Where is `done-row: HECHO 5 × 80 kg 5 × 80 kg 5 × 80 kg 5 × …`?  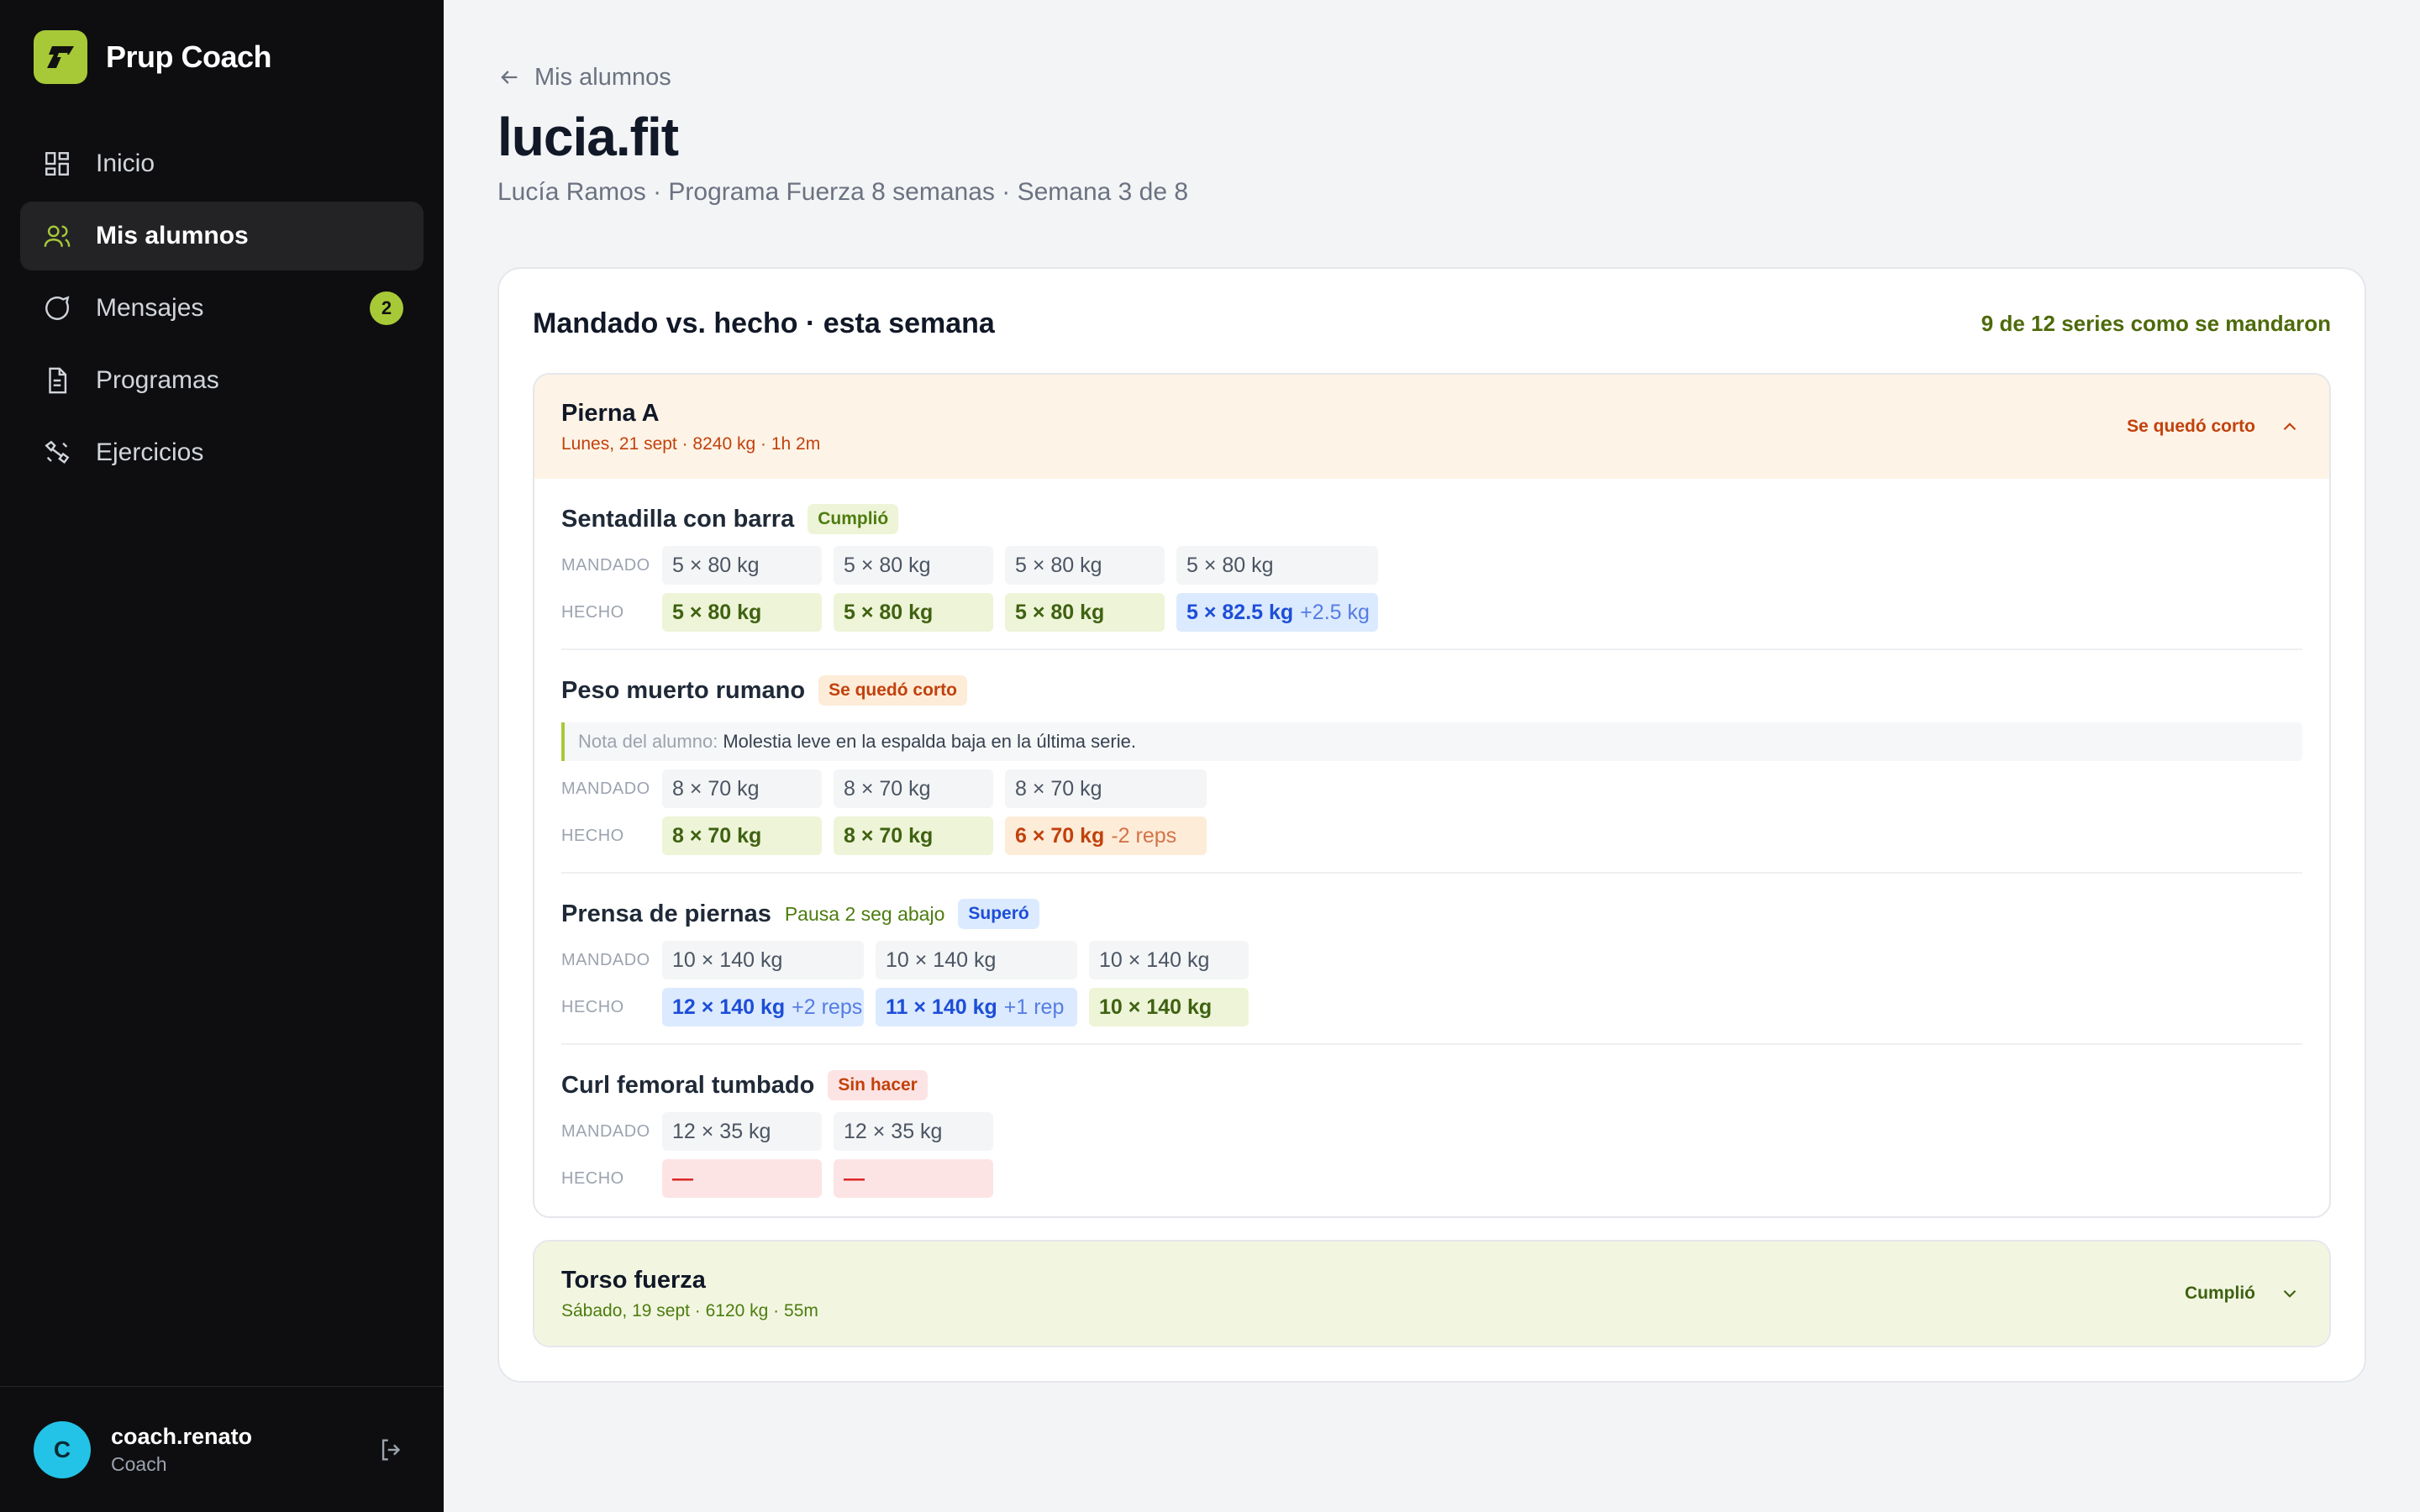 done-row: HECHO 5 × 80 kg 5 × 80 kg 5 × 80 kg 5 × … is located at coordinates (1432, 612).